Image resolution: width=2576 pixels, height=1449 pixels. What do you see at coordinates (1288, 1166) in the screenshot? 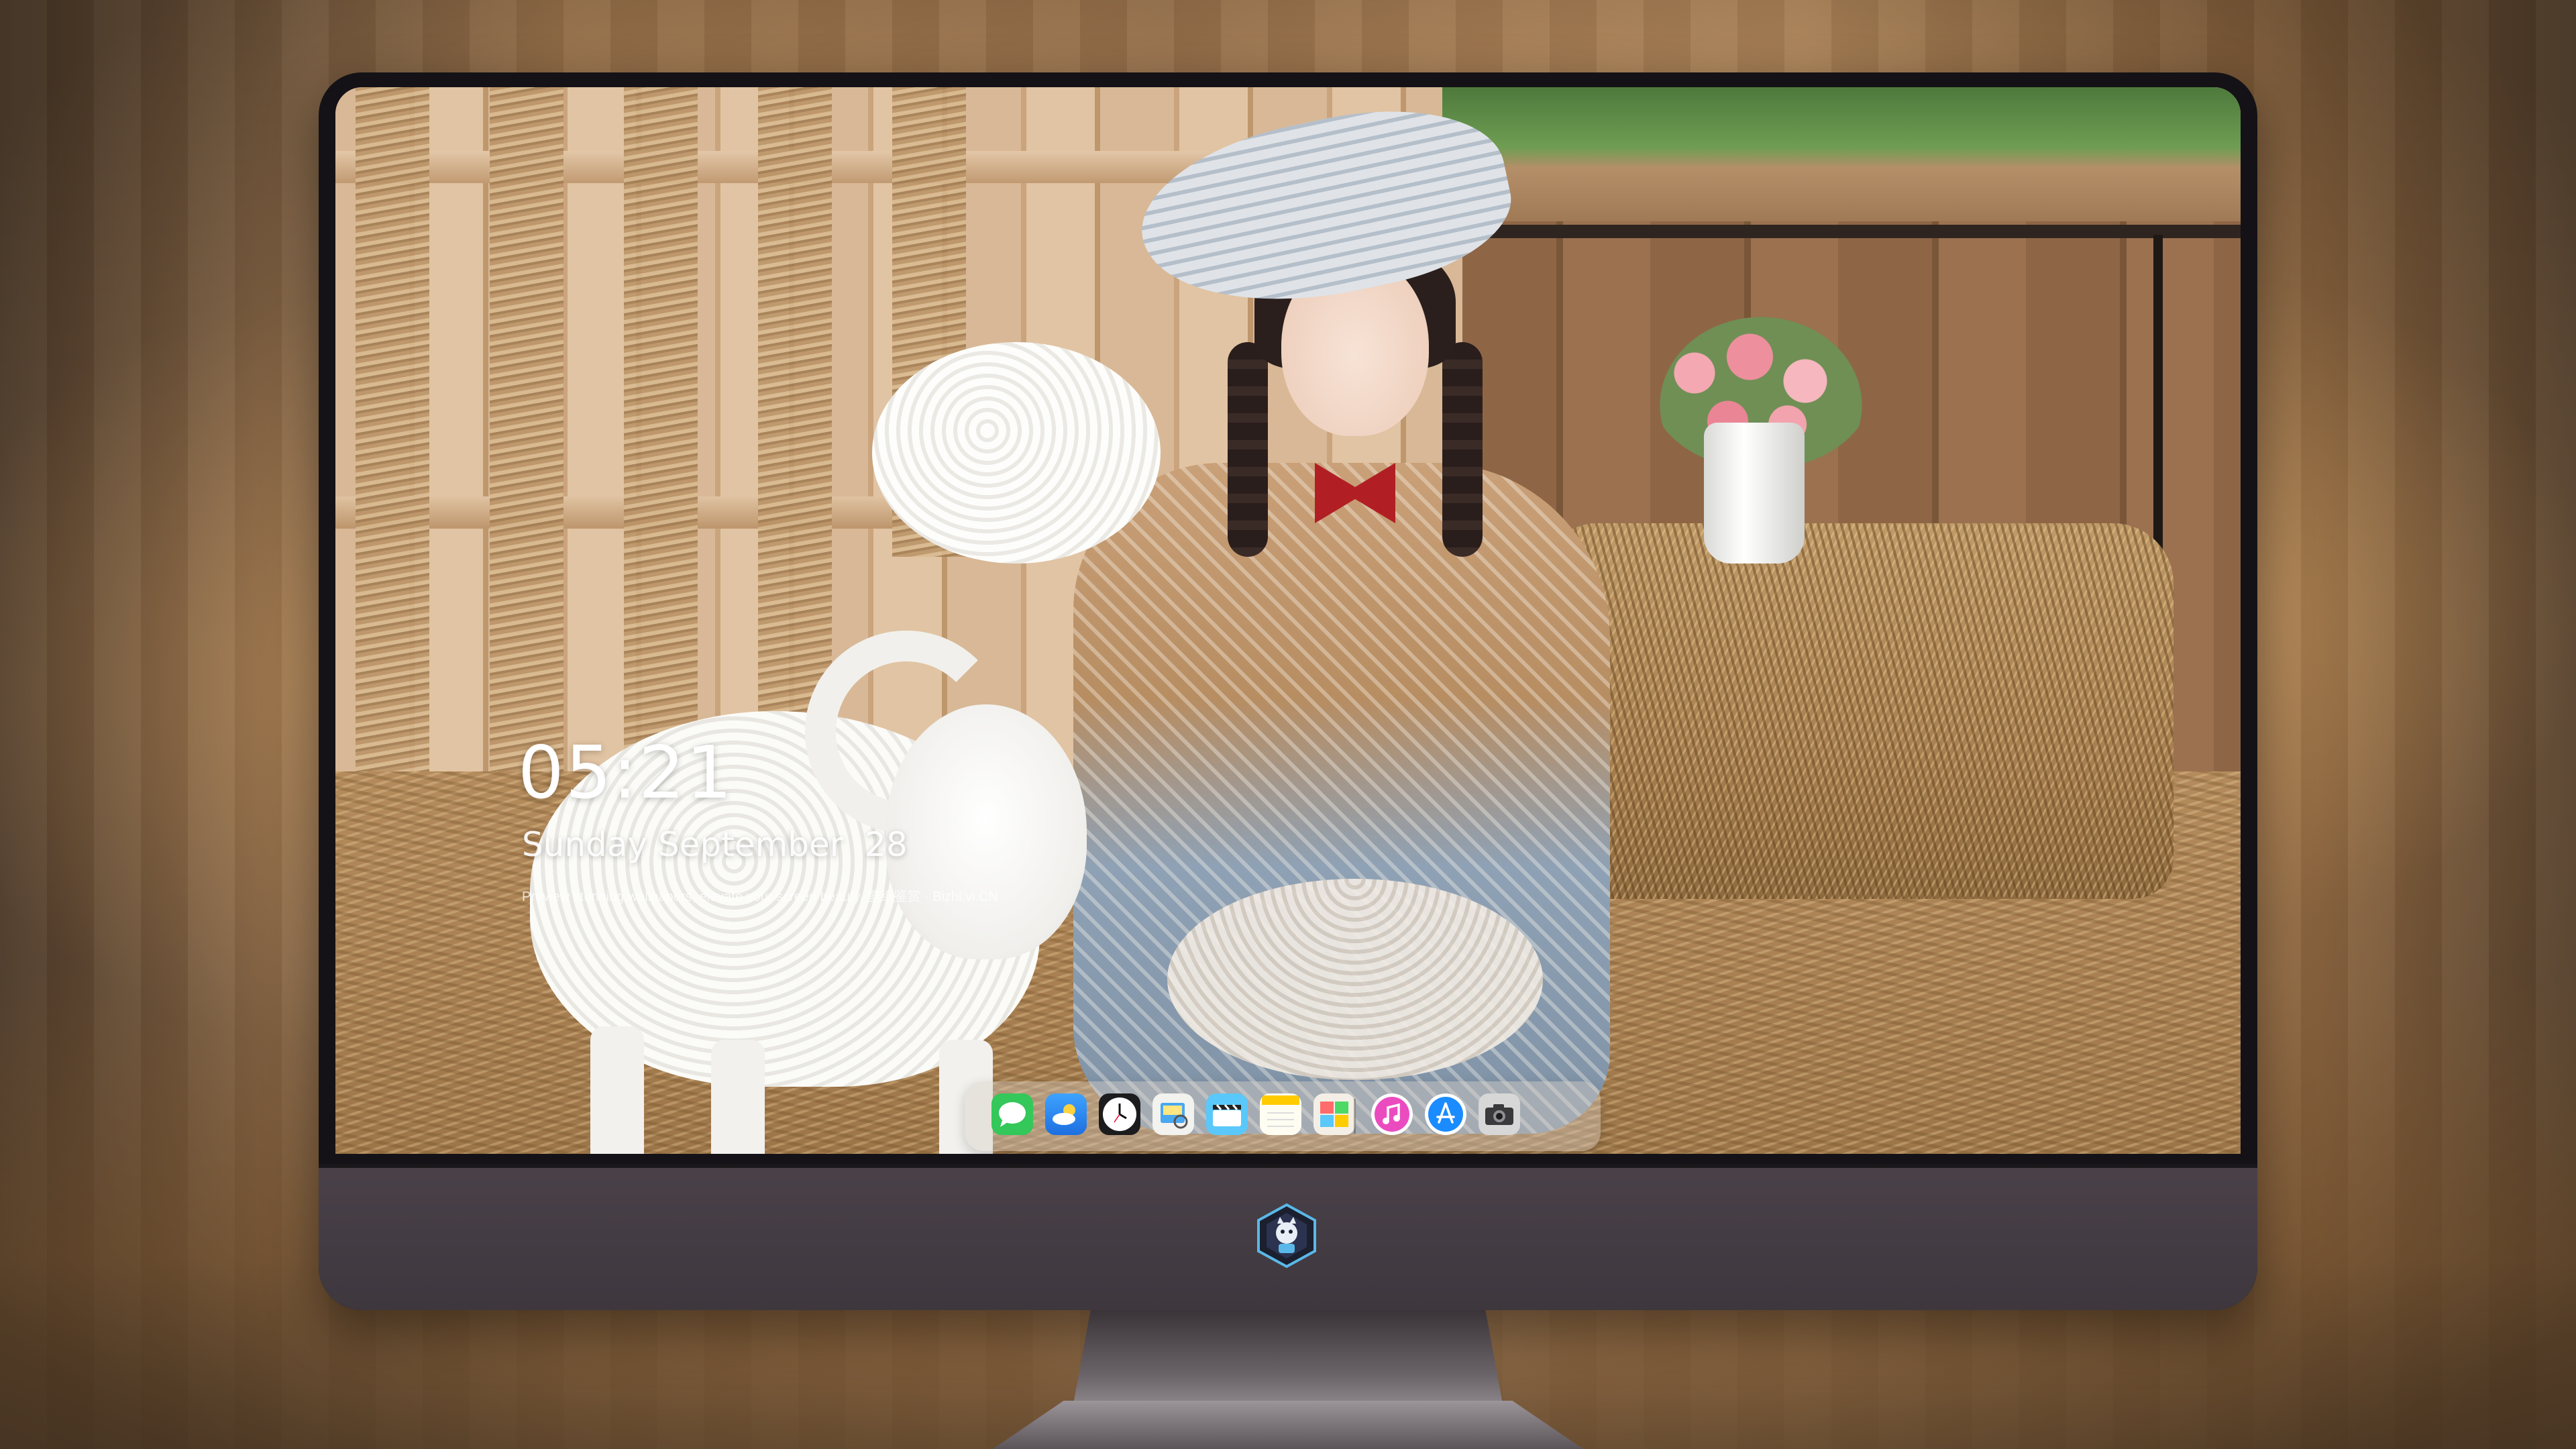
I see `monitor-chin-divider` at bounding box center [1288, 1166].